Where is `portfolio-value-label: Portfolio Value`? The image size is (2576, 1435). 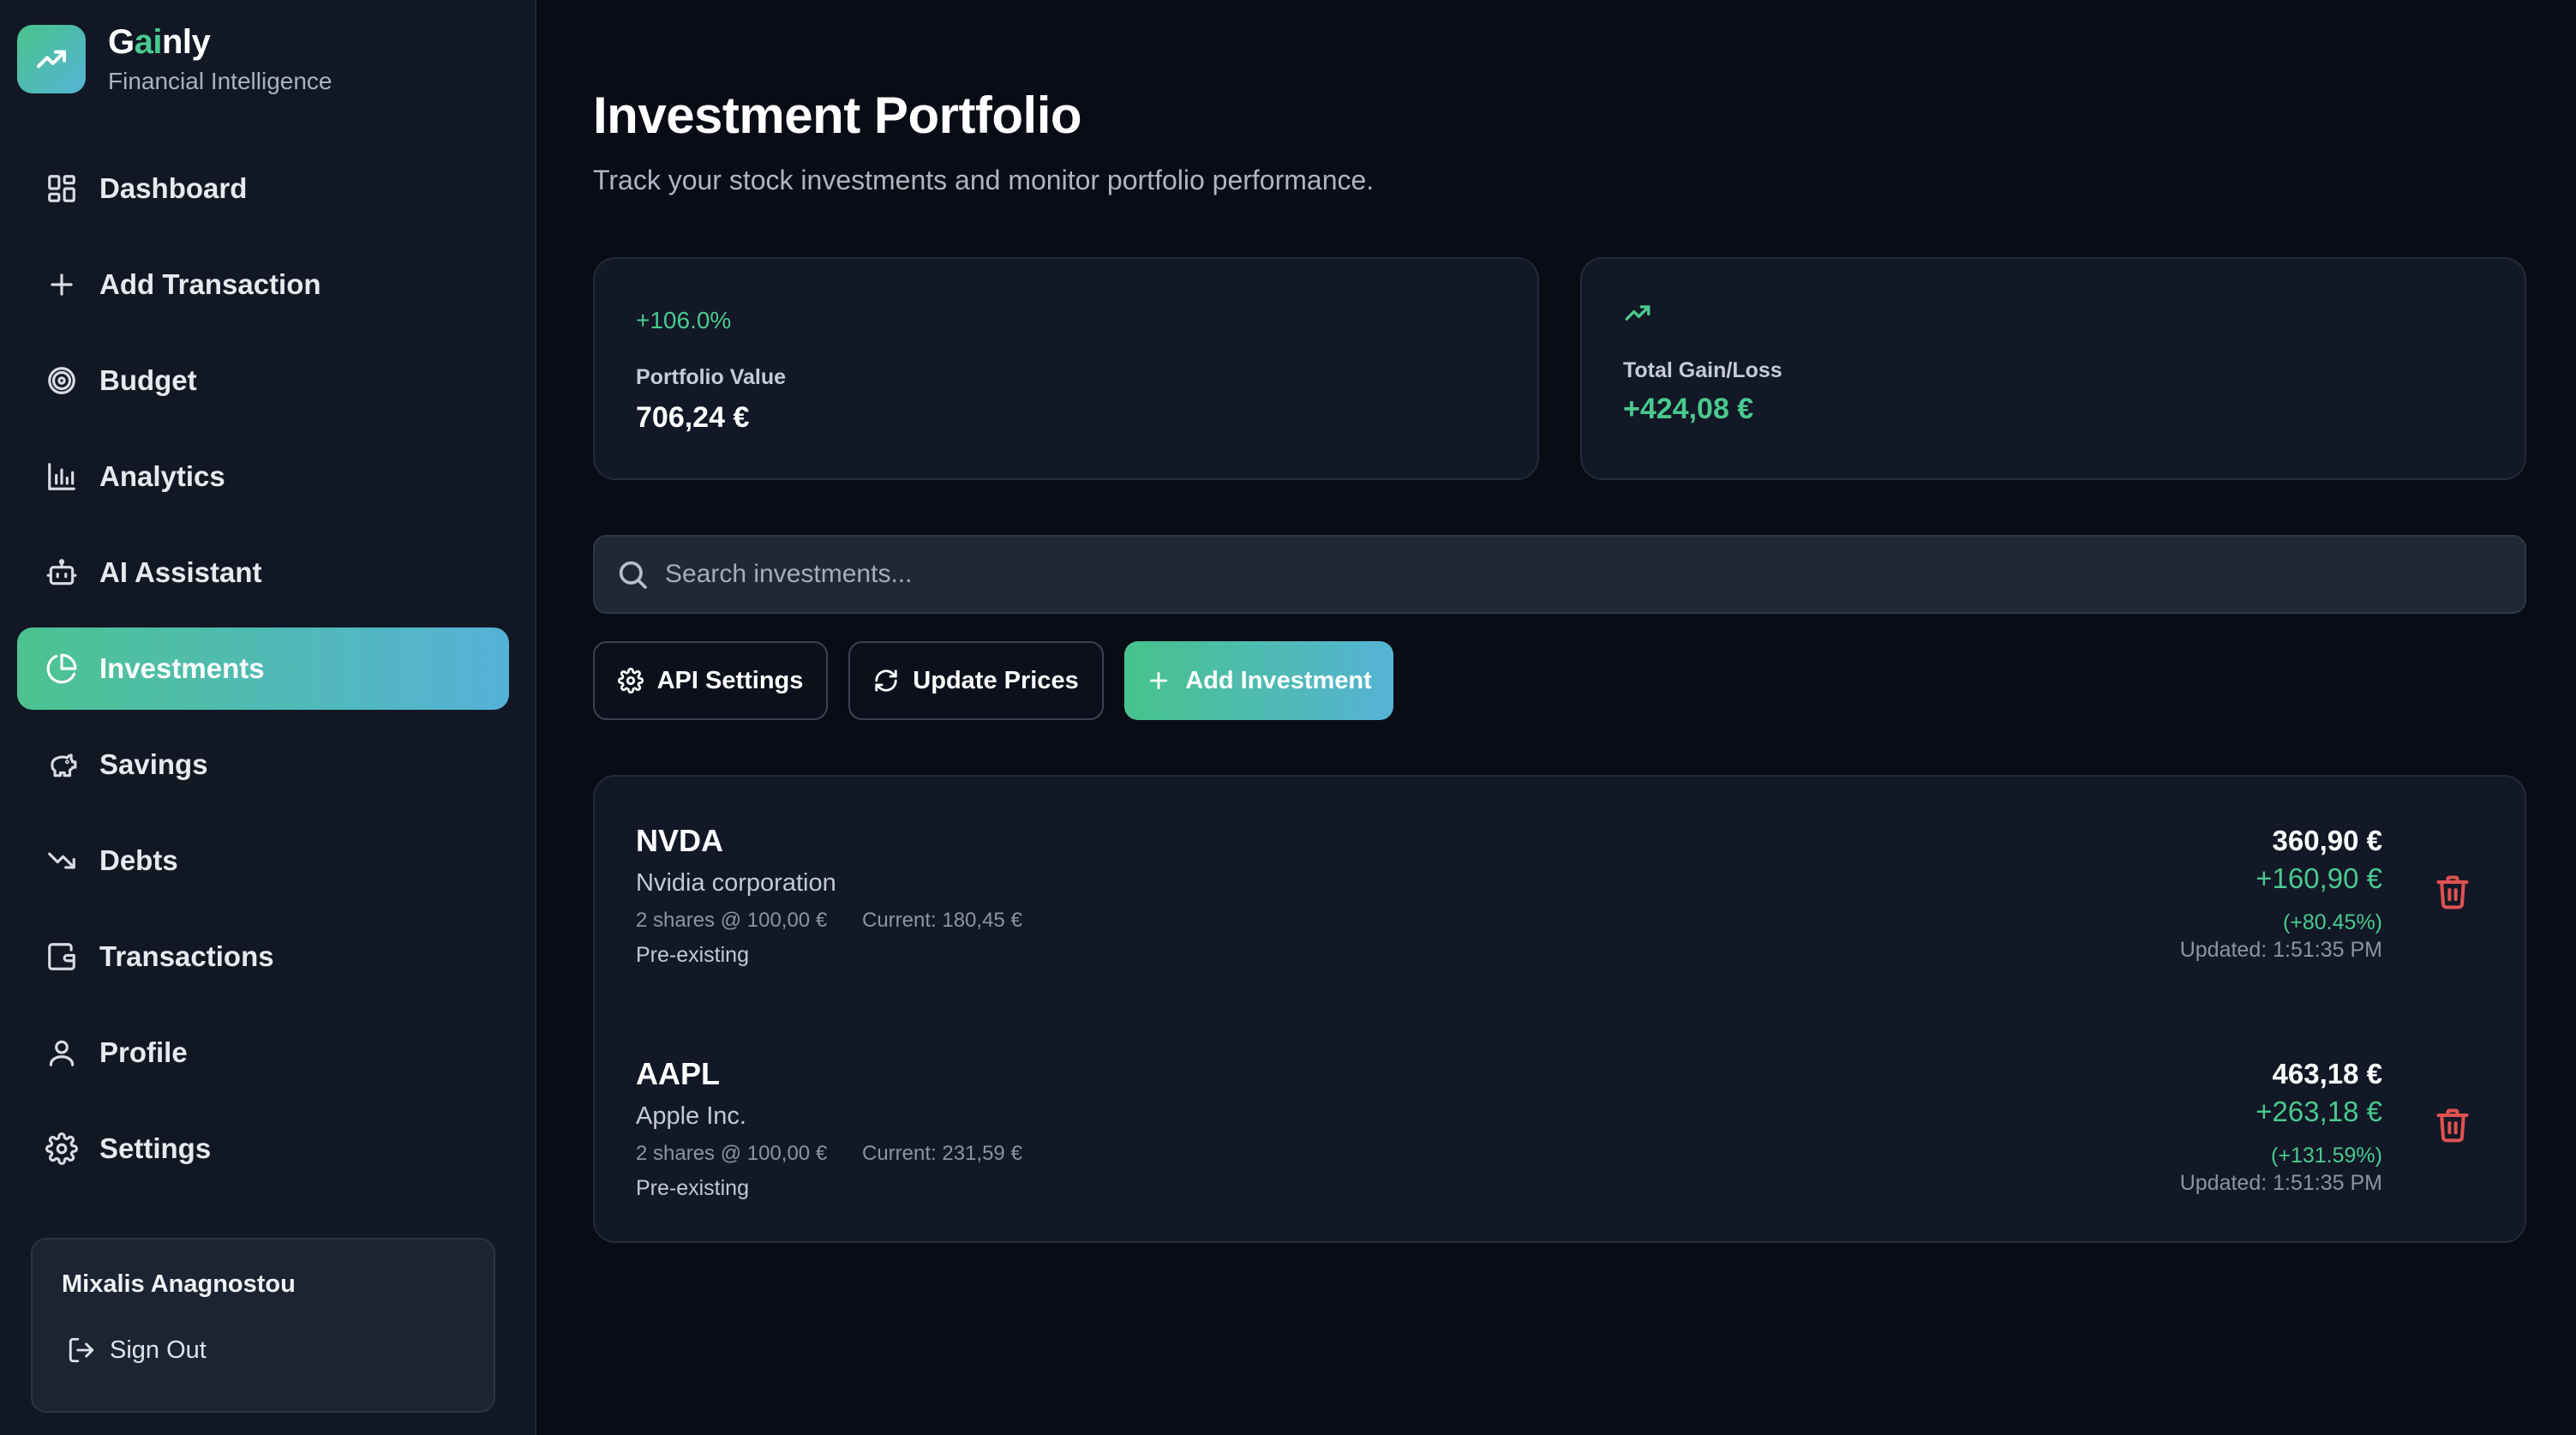 portfolio-value-label: Portfolio Value is located at coordinates (711, 377).